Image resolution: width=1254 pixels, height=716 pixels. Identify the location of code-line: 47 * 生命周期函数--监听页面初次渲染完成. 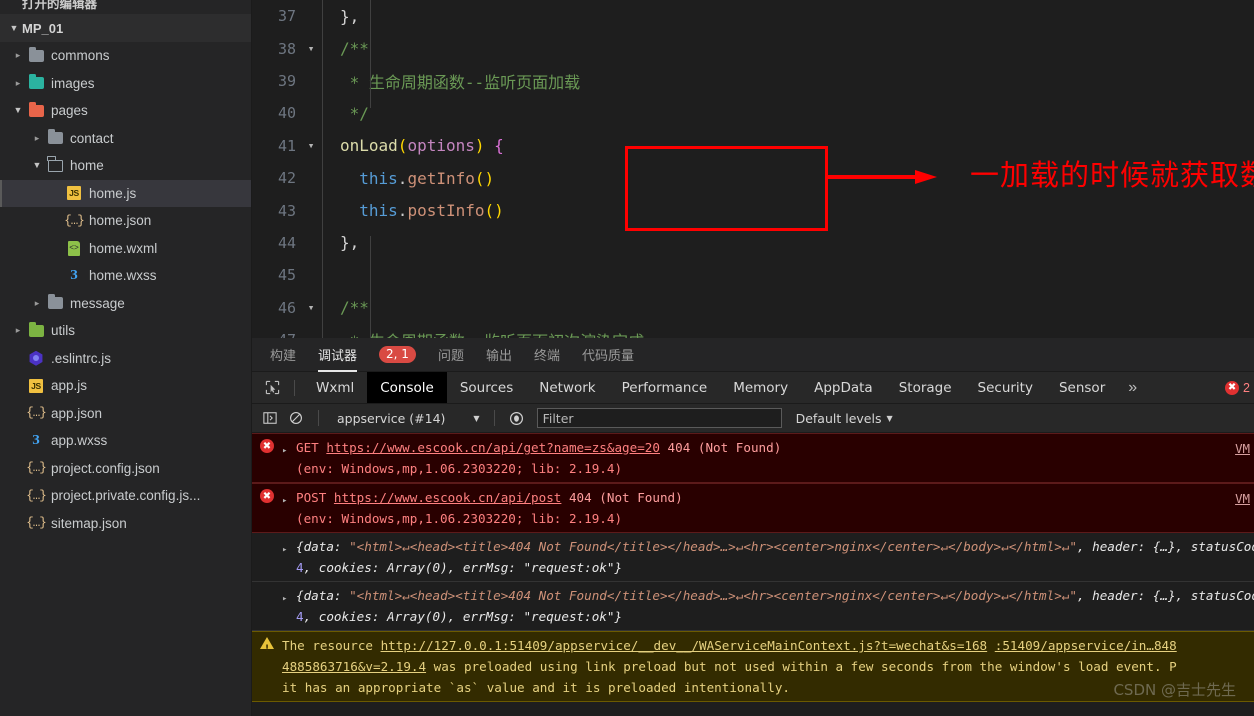
(753, 331).